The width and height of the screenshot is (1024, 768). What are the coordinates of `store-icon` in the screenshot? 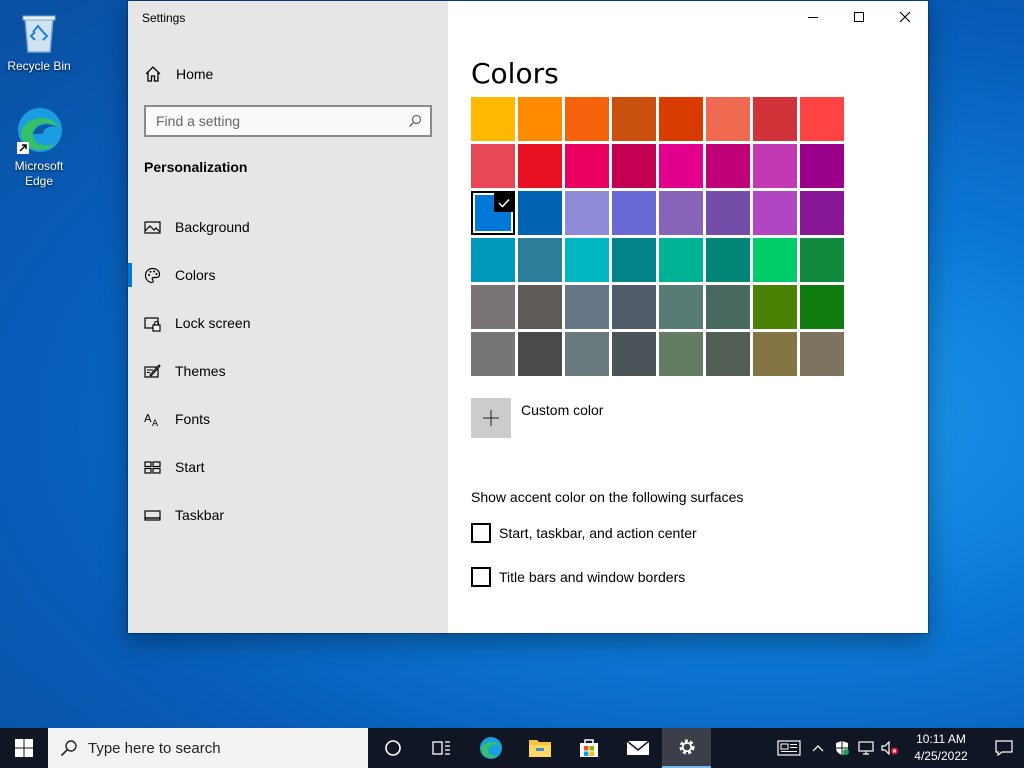 It's located at (588, 748).